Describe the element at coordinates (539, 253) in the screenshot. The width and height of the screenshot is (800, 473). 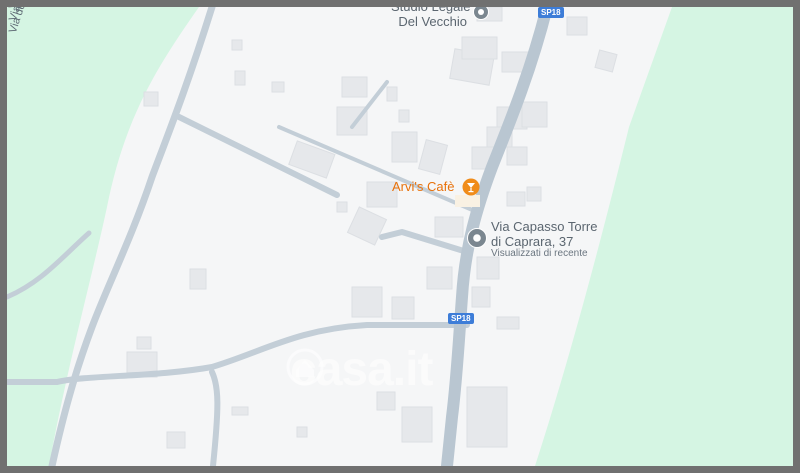
I see `poi-address-subtitle: Visualizzati di recente` at that location.